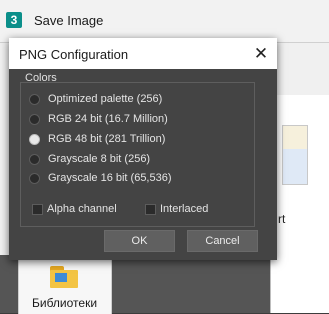 The width and height of the screenshot is (329, 314). I want to click on radio-label: Optimized palette (256), so click(105, 99).